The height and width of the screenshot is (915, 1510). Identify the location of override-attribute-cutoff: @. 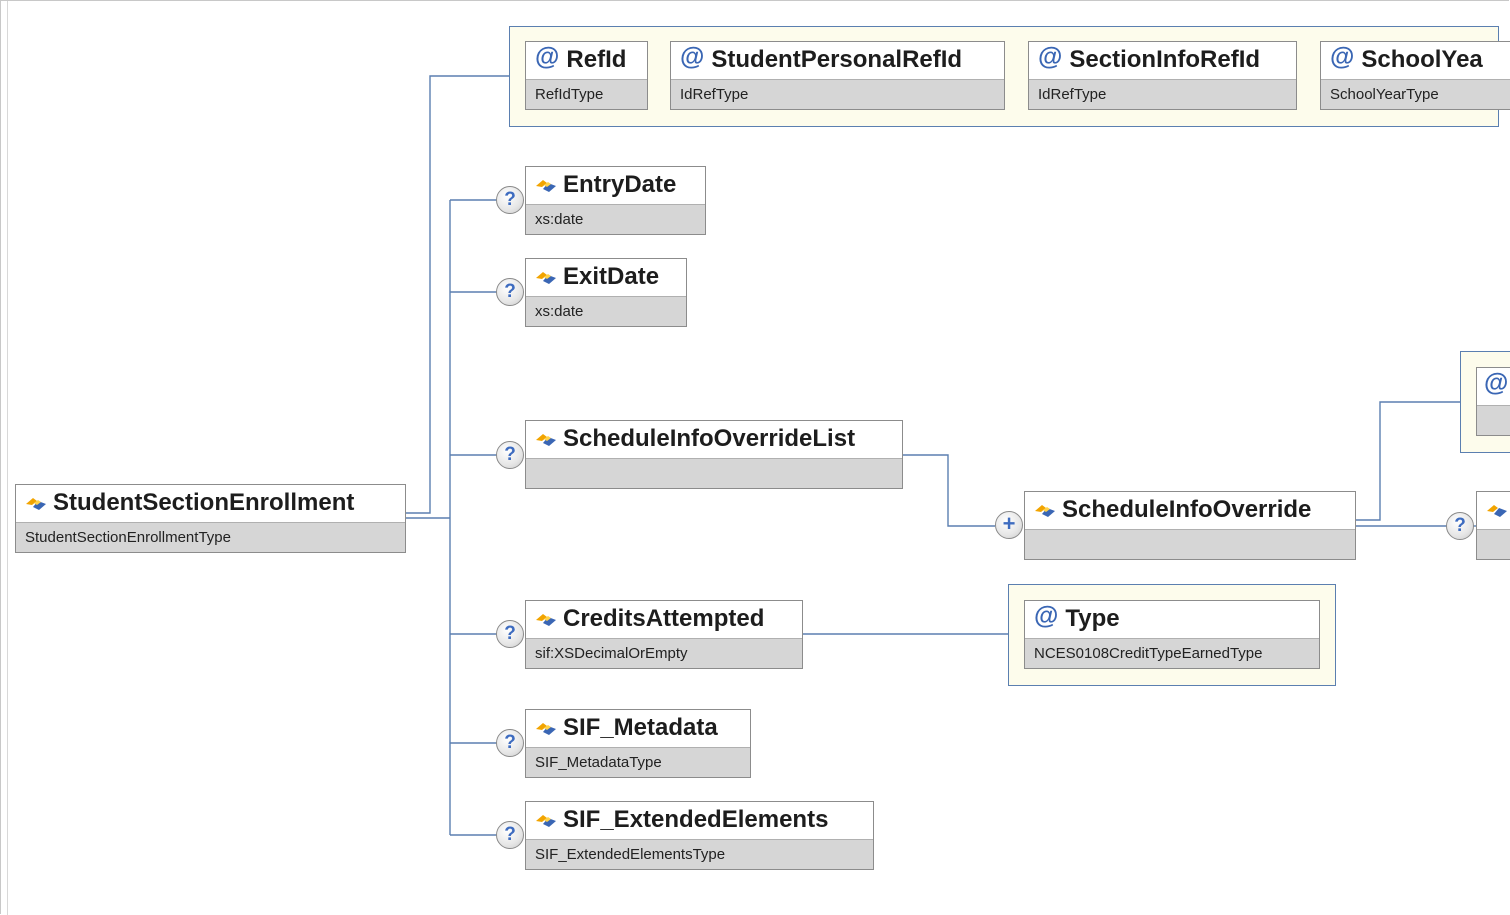
(1493, 401).